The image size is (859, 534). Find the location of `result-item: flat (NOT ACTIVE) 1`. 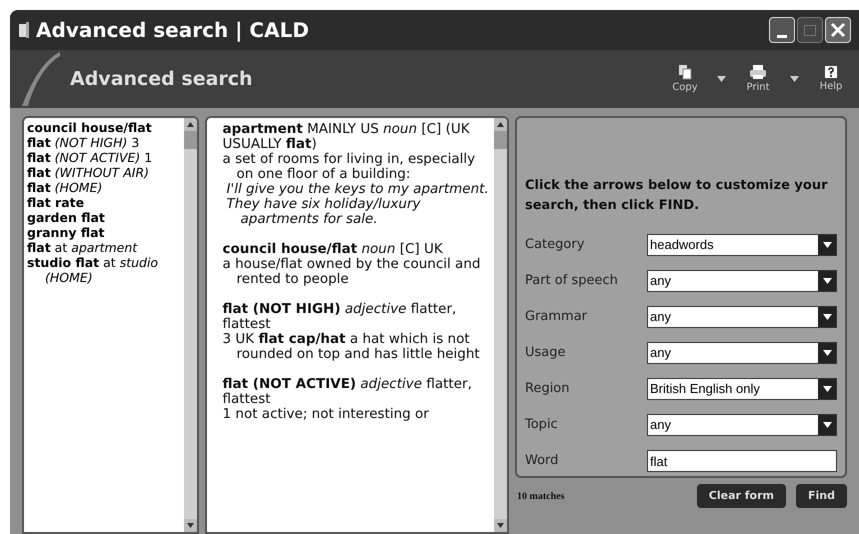

result-item: flat (NOT ACTIVE) 1 is located at coordinates (104, 157).